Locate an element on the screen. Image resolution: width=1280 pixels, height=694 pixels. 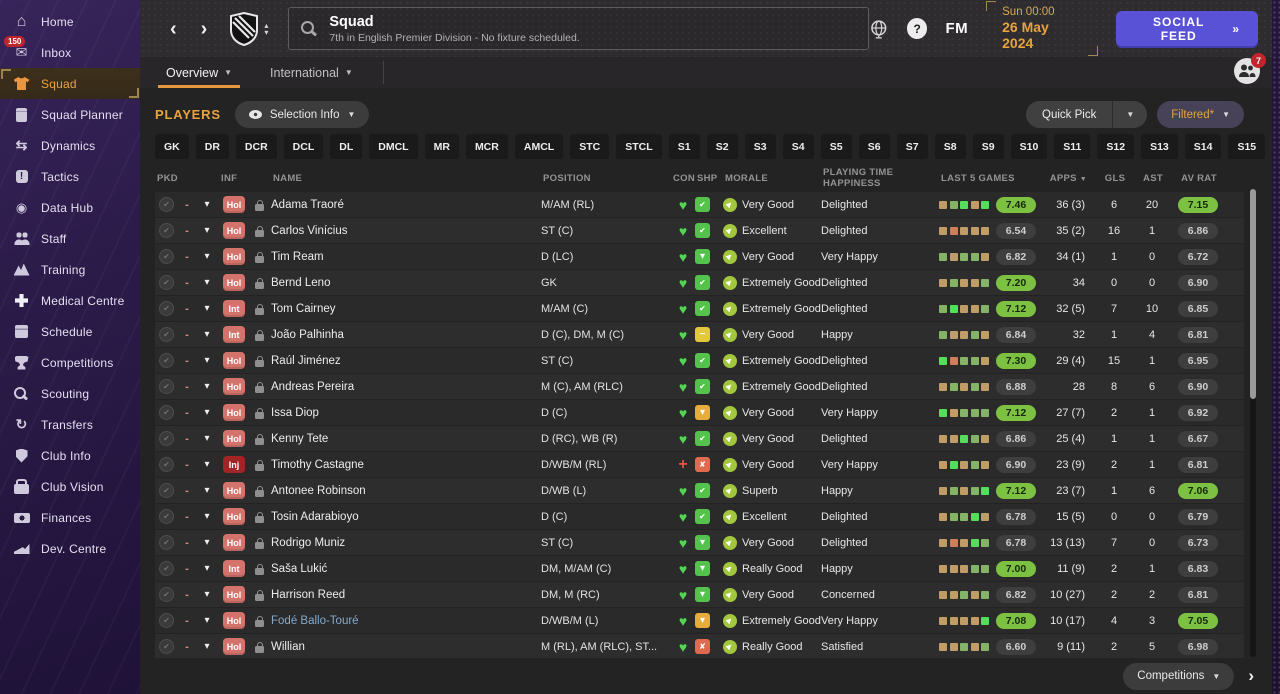
position-filter-button: S10 is located at coordinates (1029, 146).